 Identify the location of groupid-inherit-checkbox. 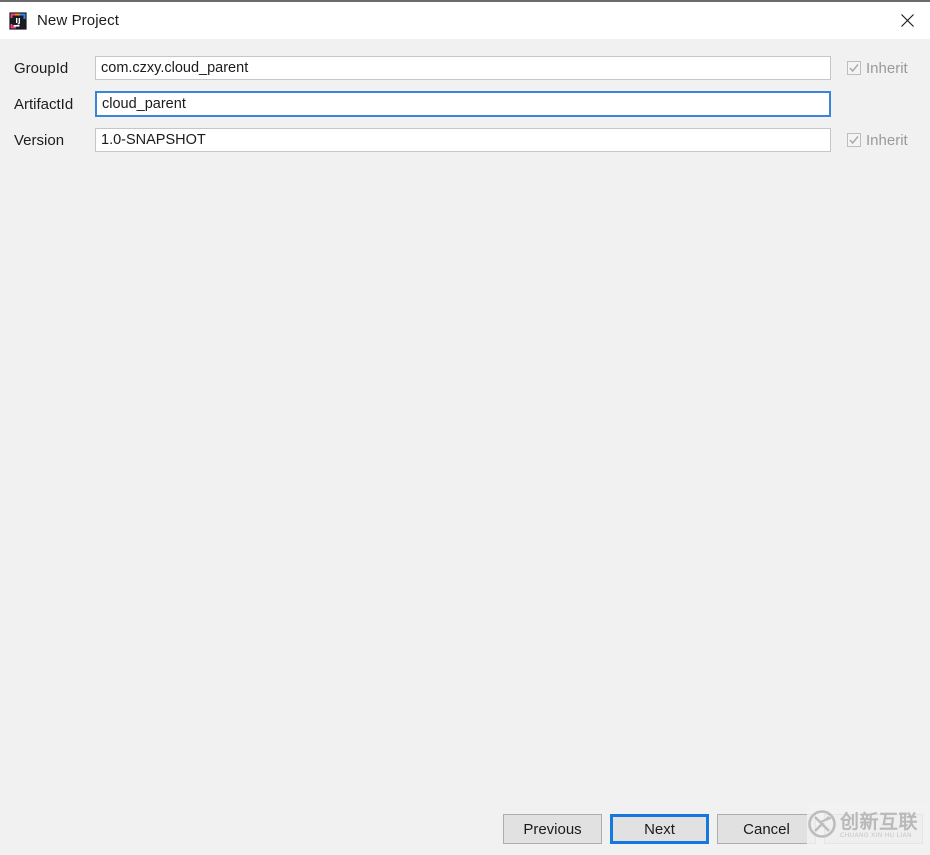
(854, 68).